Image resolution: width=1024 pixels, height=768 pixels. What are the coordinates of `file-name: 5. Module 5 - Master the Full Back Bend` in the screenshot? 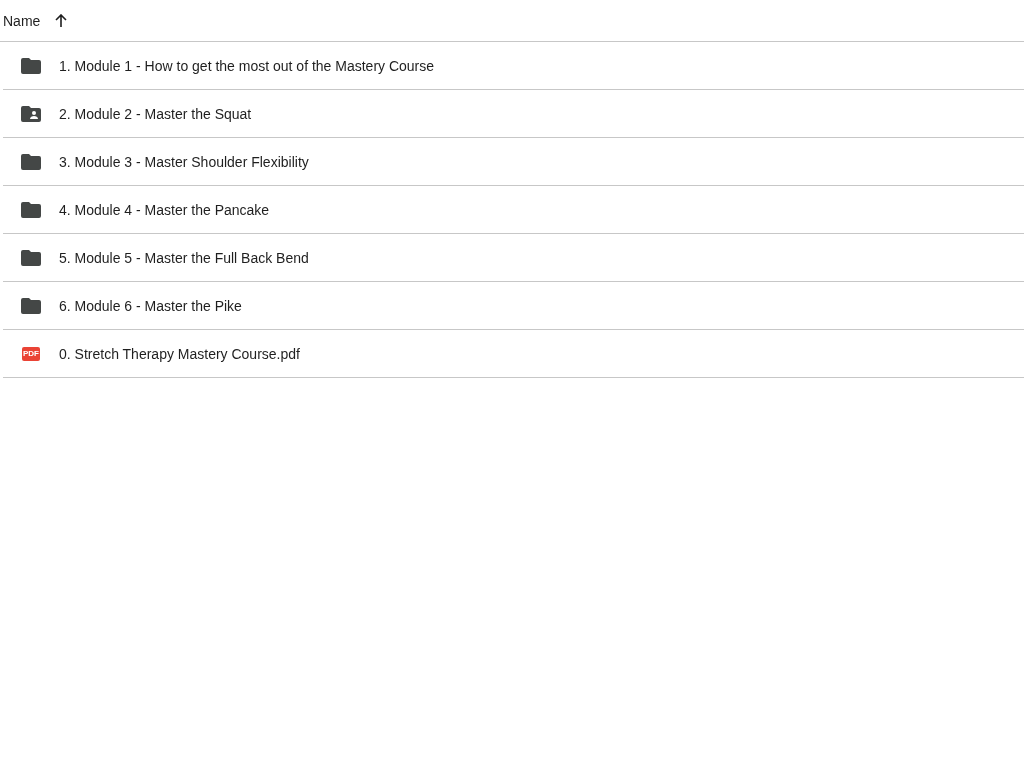 It's located at (184, 257).